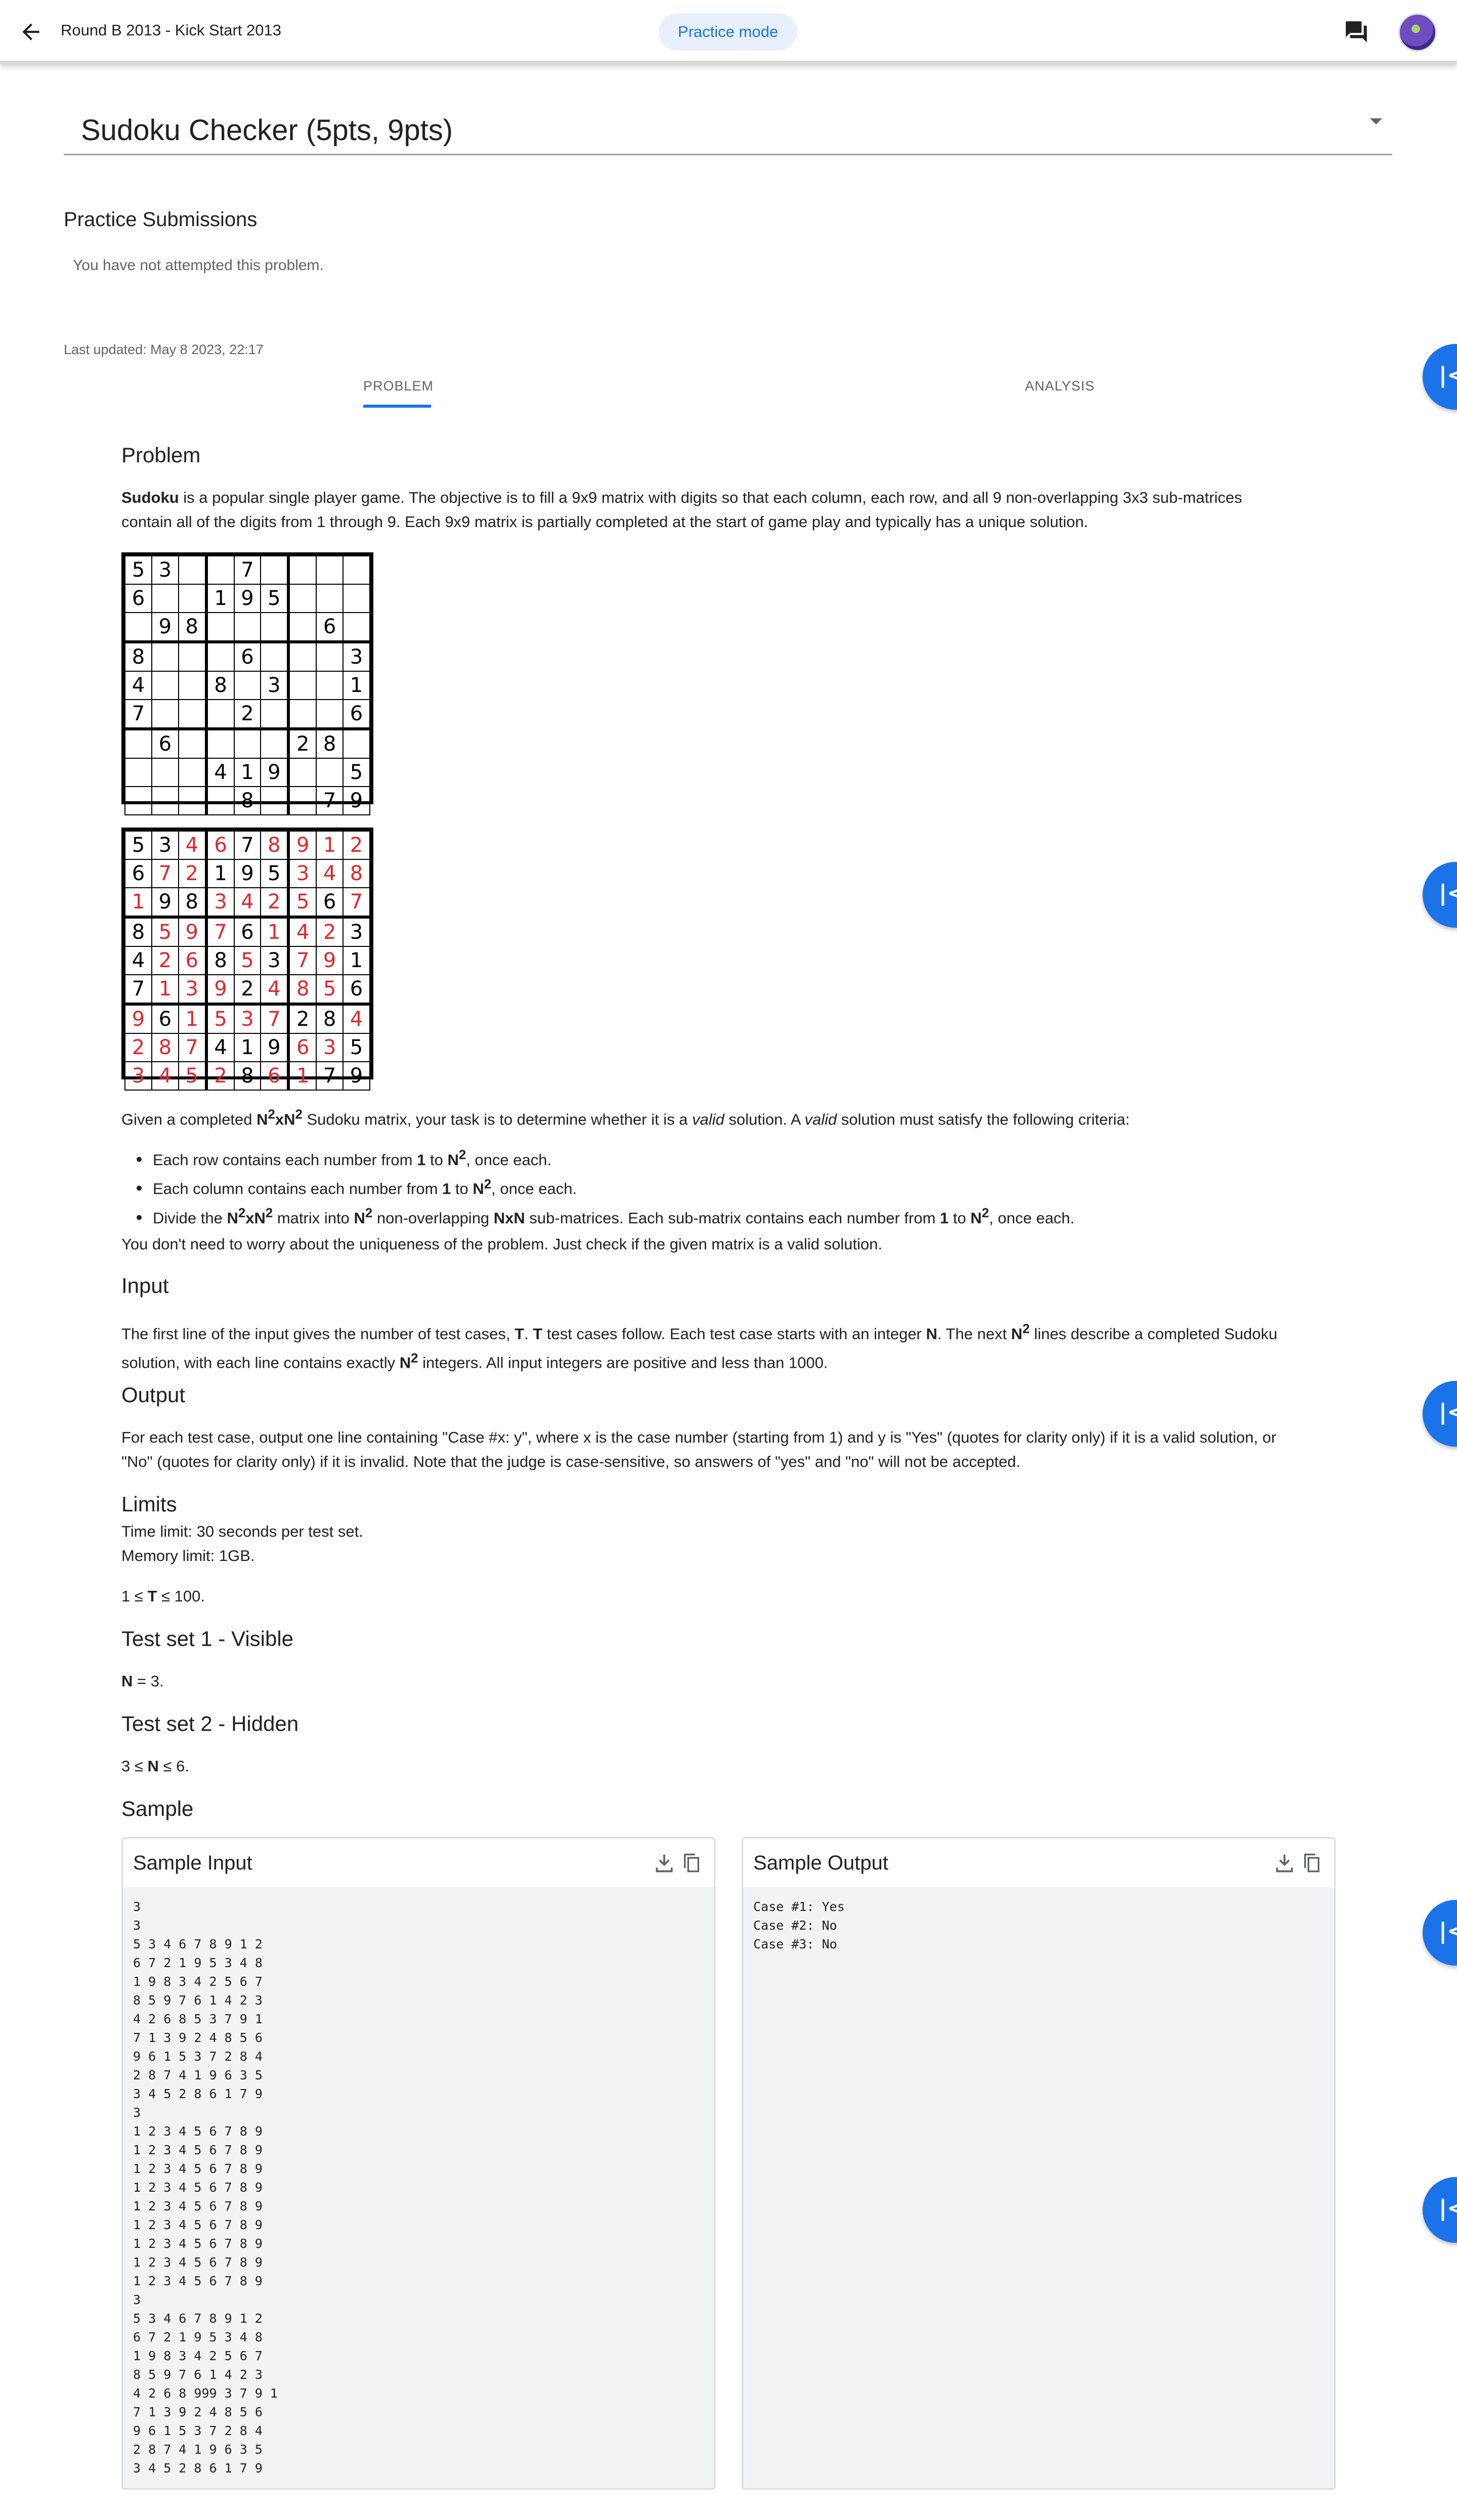  I want to click on chat-icon, so click(1356, 32).